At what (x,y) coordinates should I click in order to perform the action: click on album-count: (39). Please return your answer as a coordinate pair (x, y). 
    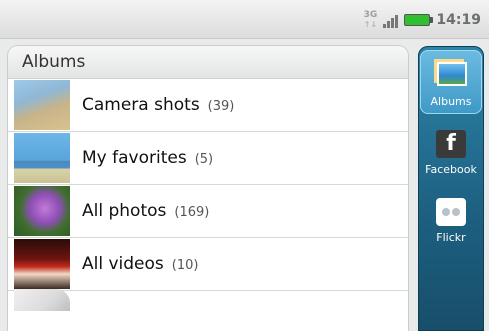
    Looking at the image, I should click on (221, 106).